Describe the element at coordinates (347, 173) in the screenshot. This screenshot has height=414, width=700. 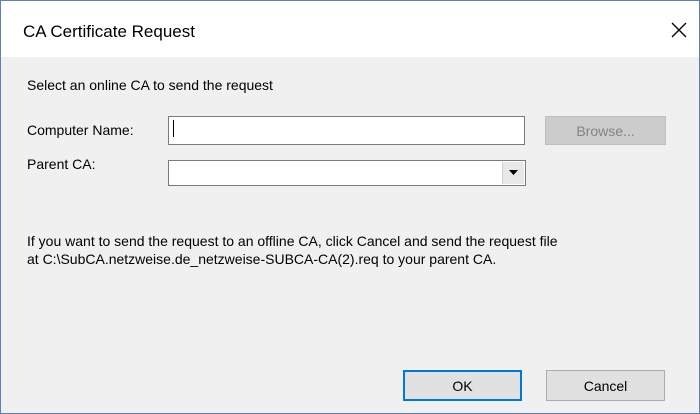
I see `parent-ca-select` at that location.